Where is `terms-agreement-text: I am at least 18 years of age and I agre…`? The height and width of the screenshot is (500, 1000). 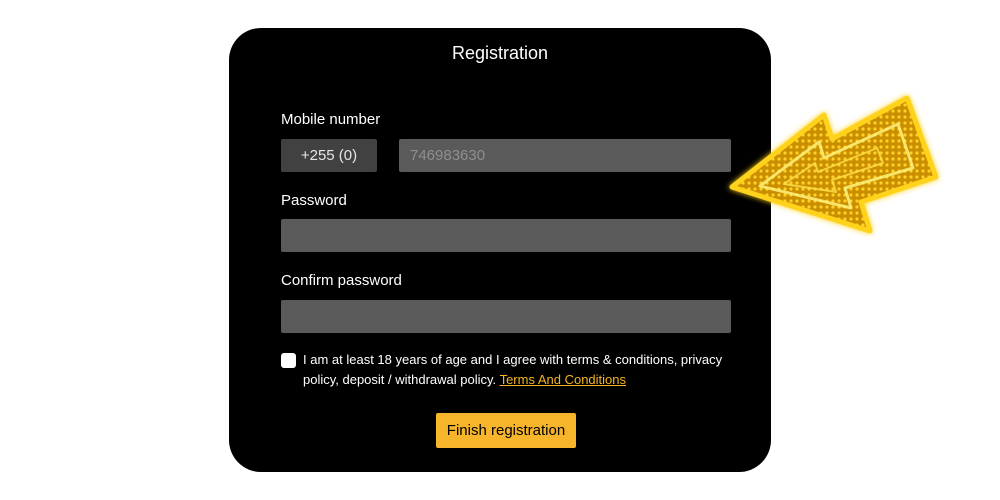
terms-agreement-text: I am at least 18 years of age and I agre… is located at coordinates (518, 370).